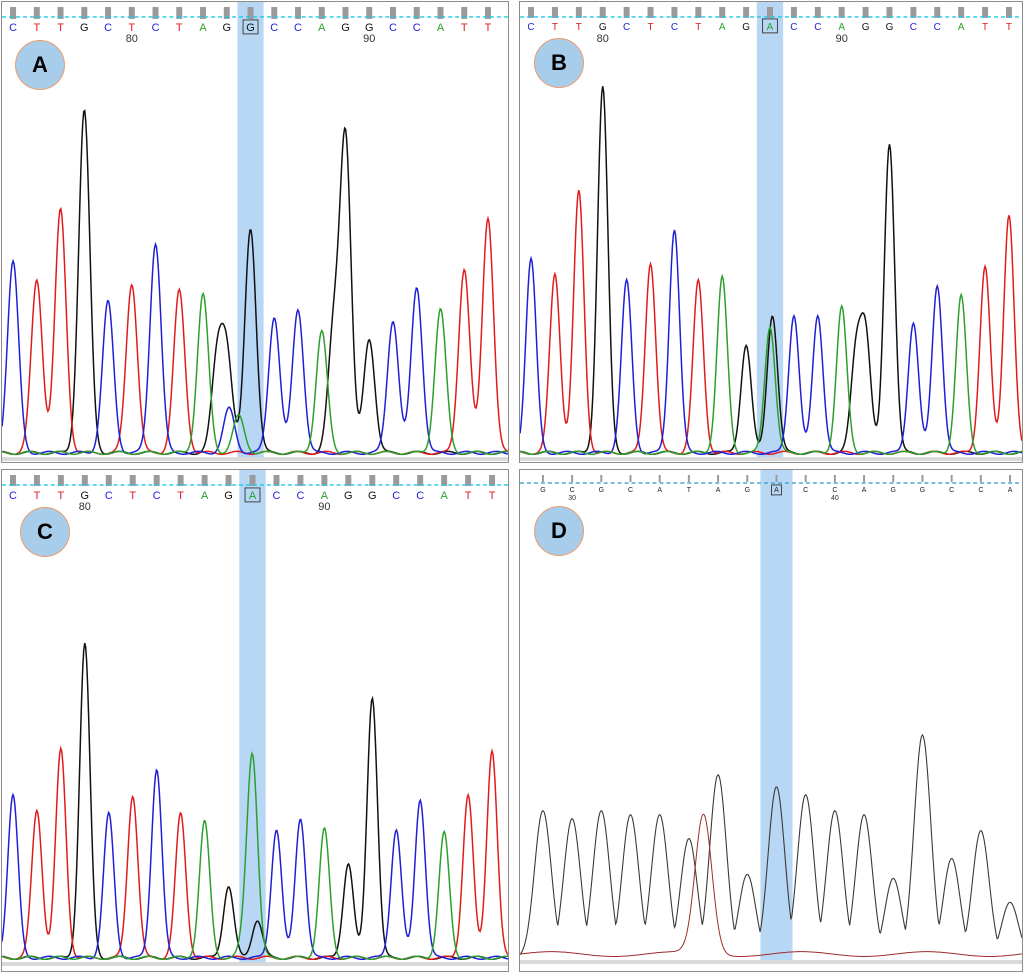  What do you see at coordinates (835, 498) in the screenshot?
I see `position-number: 40` at bounding box center [835, 498].